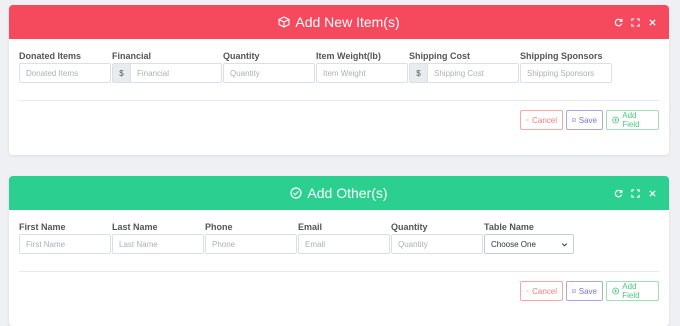  What do you see at coordinates (284, 22) in the screenshot?
I see `box-icon` at bounding box center [284, 22].